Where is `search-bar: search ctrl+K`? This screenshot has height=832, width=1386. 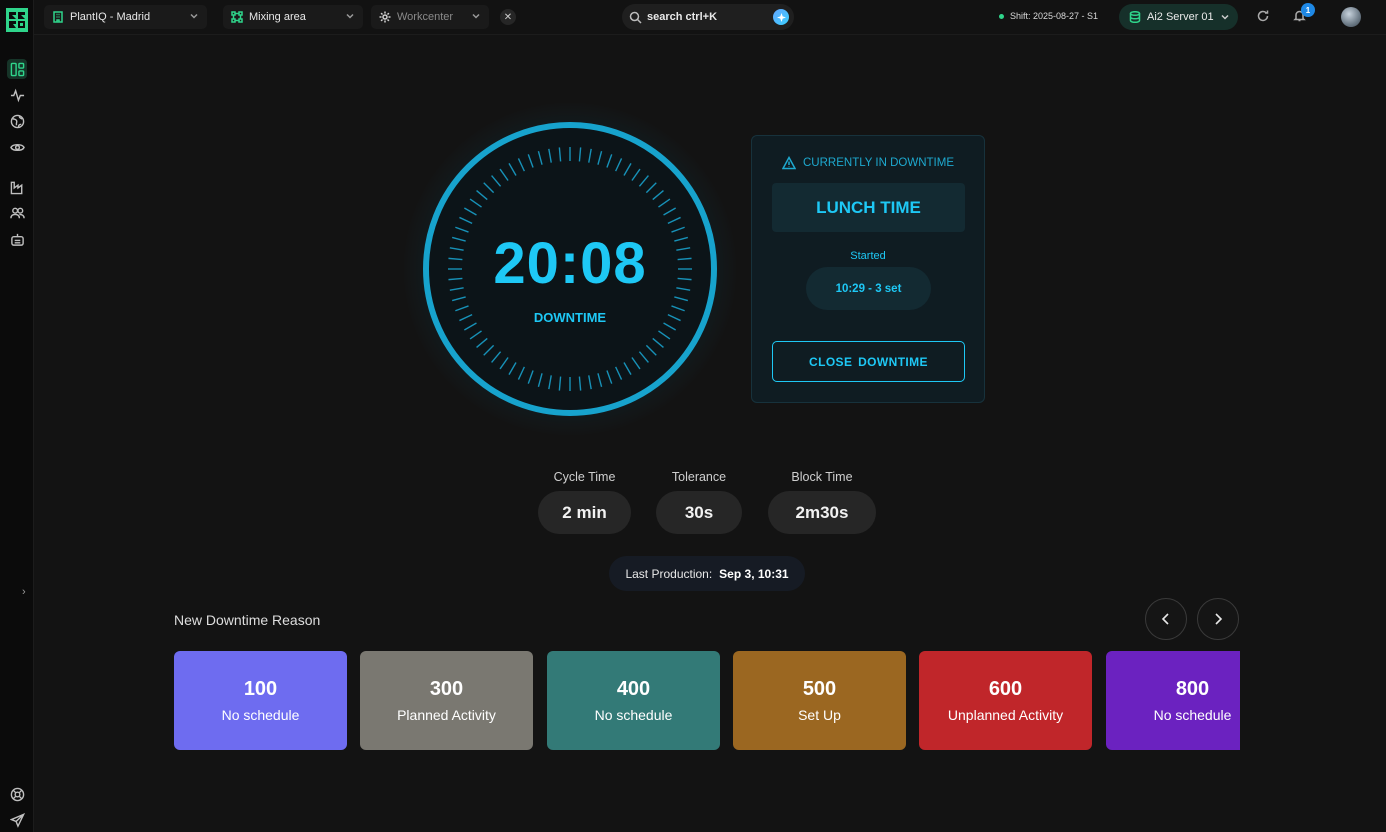 search-bar: search ctrl+K is located at coordinates (708, 17).